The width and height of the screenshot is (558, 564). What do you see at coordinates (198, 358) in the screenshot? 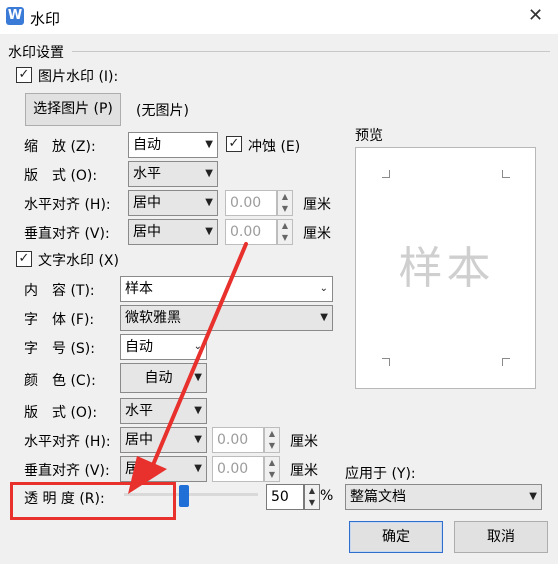
I see `annotation-arrow-shaft` at bounding box center [198, 358].